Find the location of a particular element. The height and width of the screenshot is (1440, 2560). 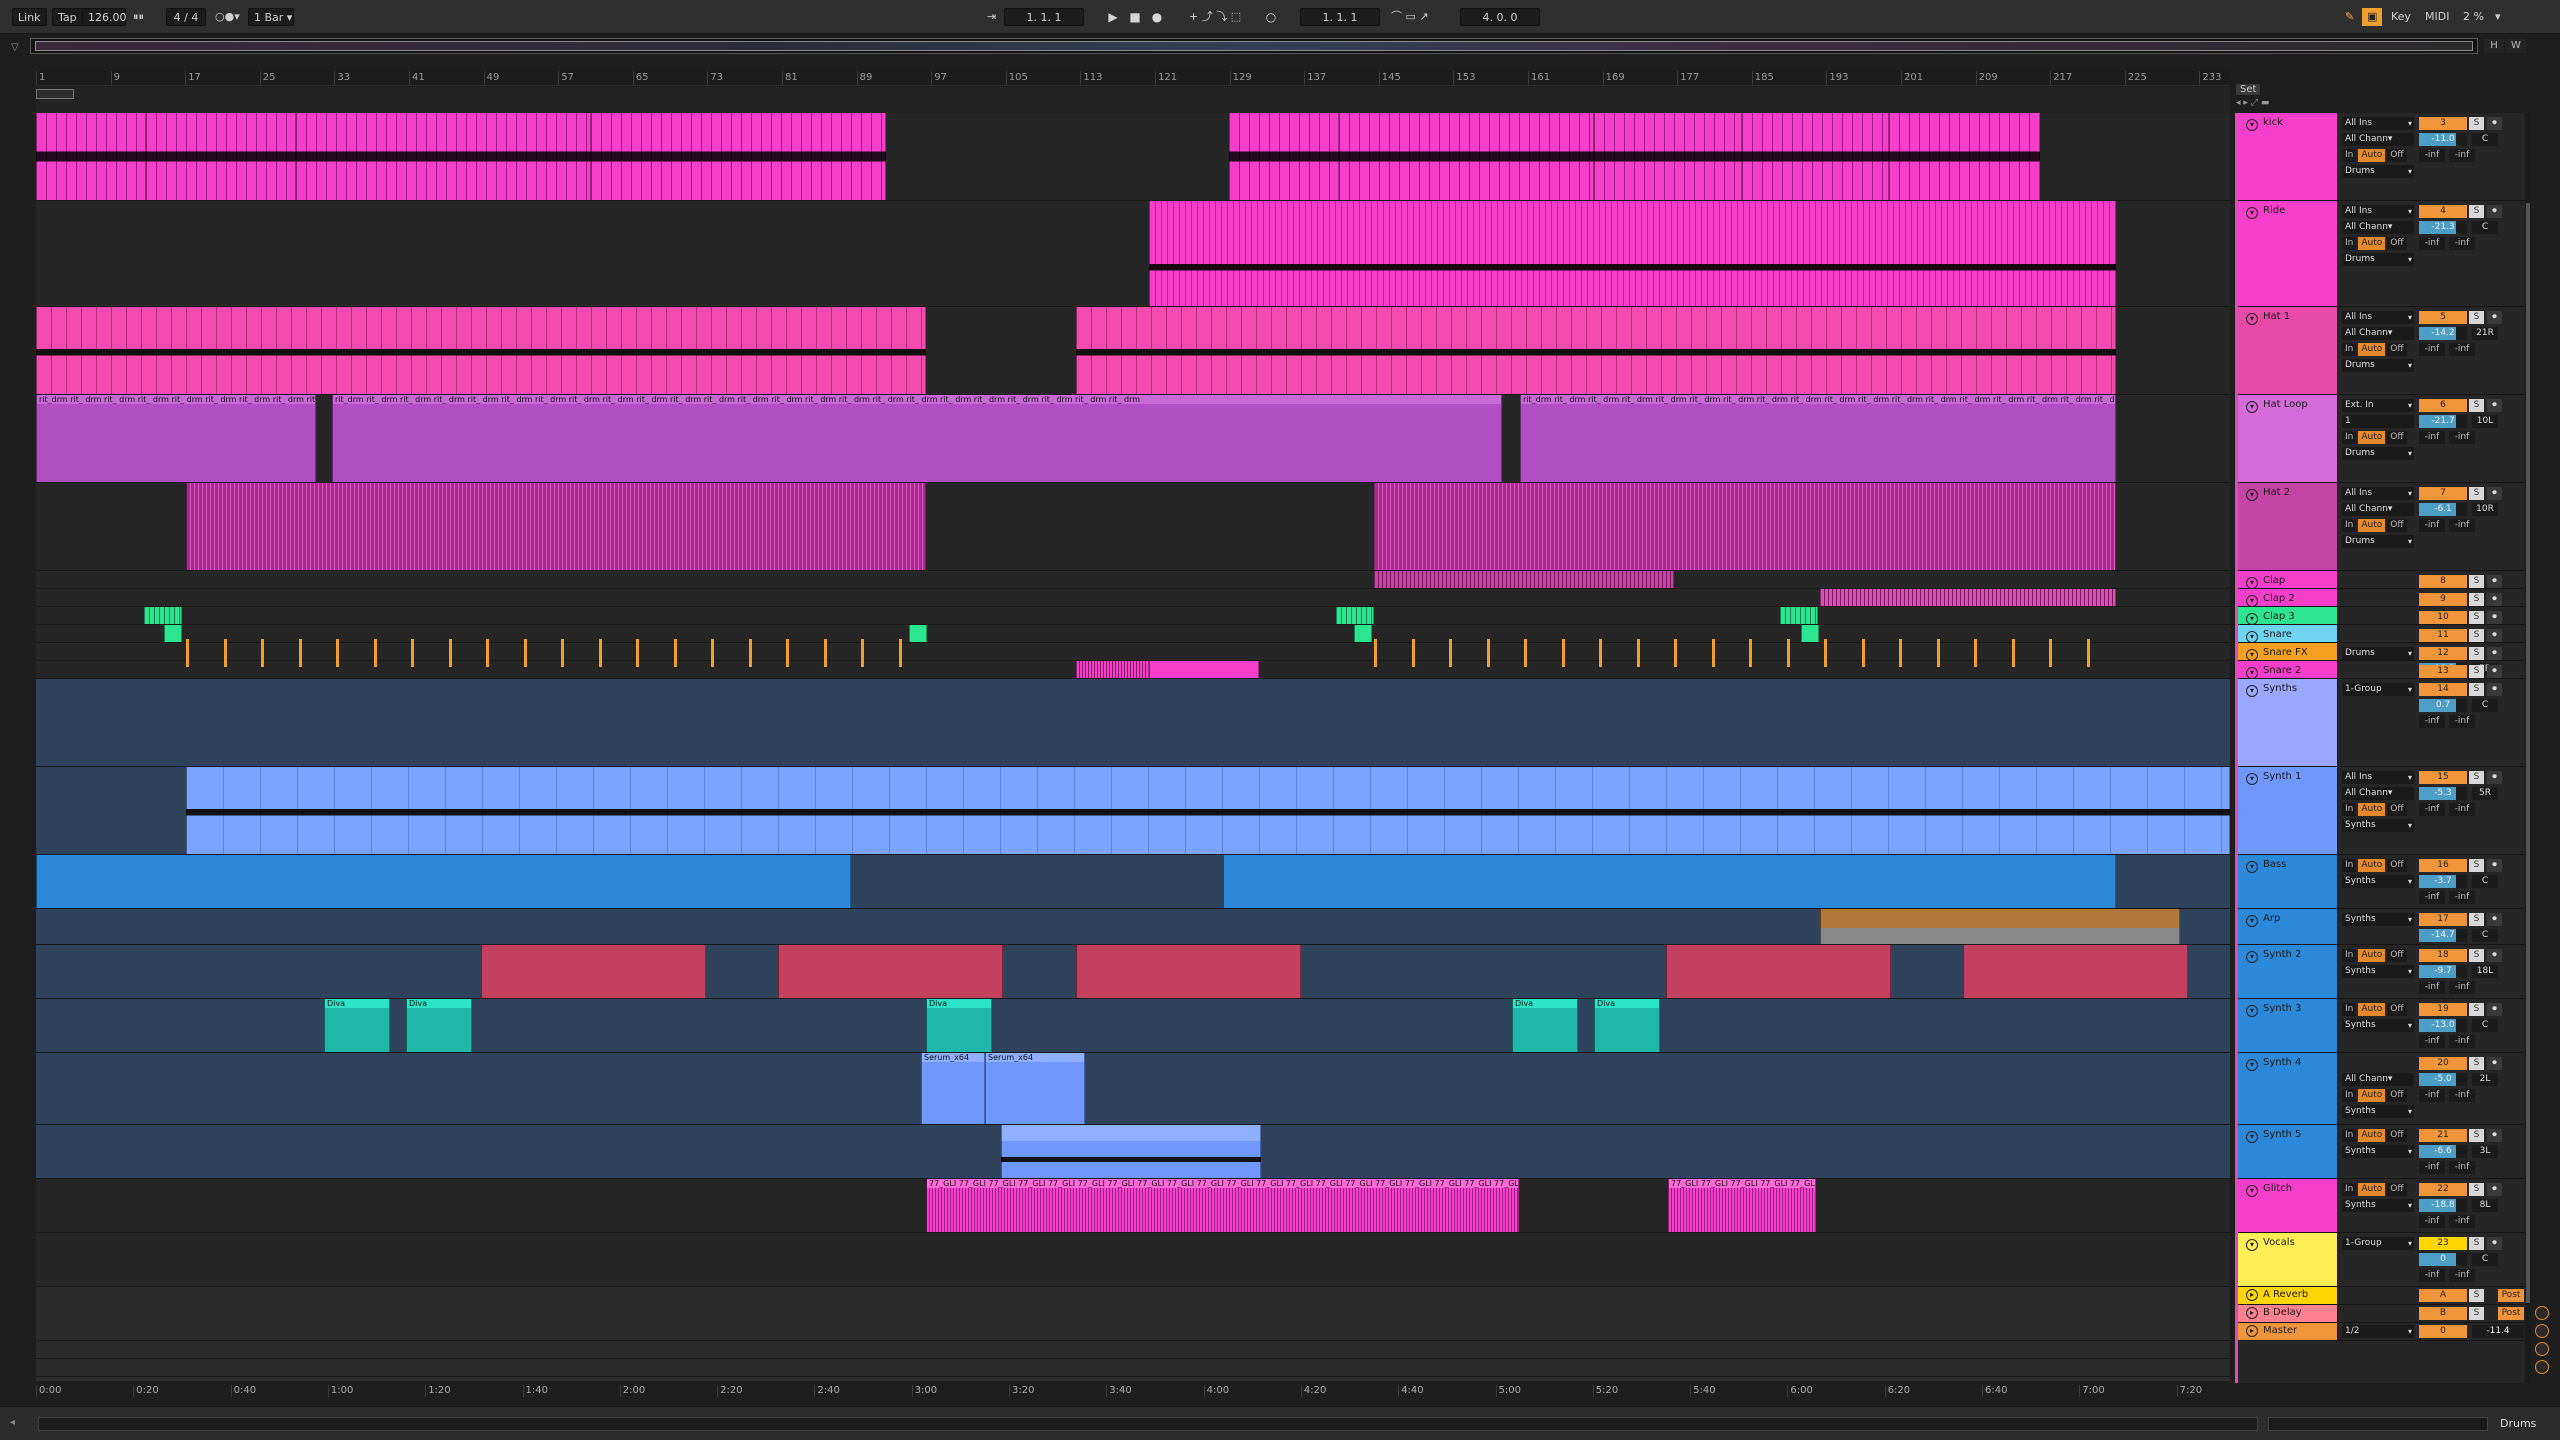

scrub-area is located at coordinates (1133, 100).